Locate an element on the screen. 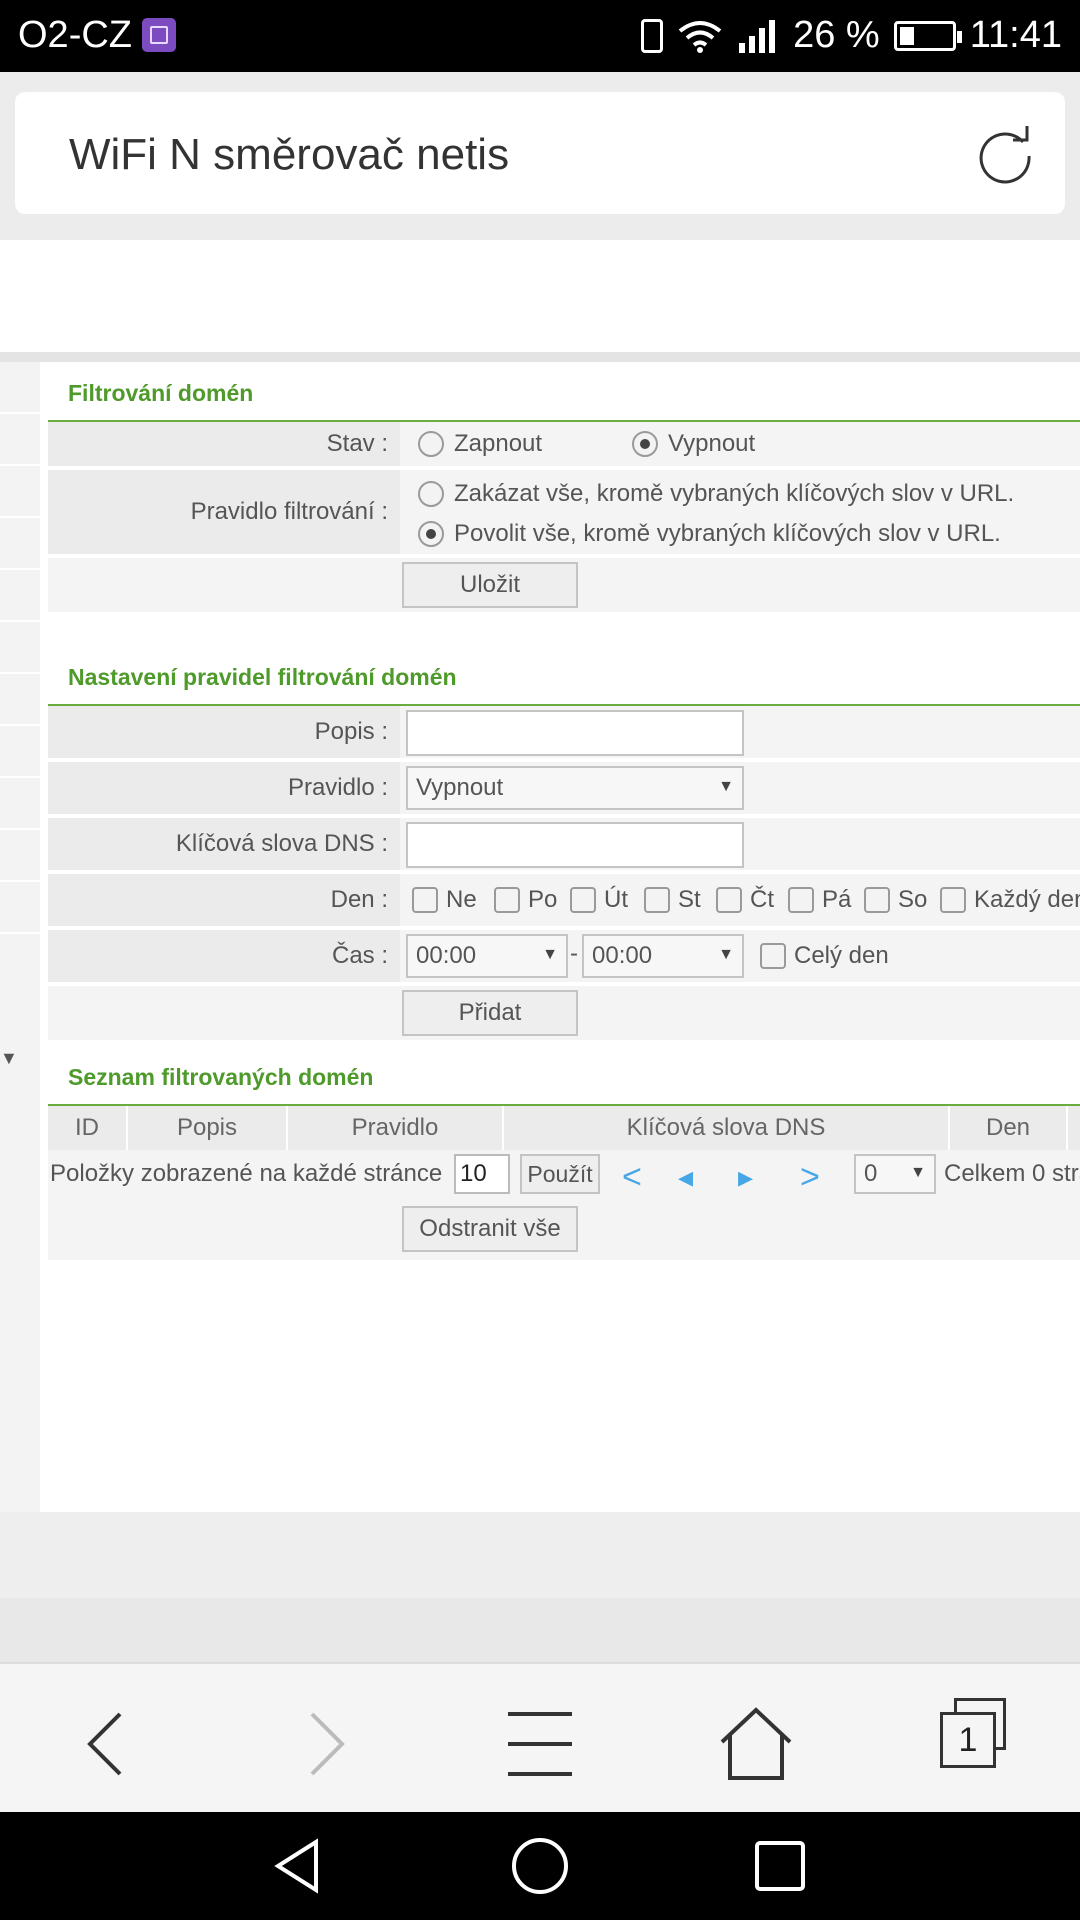 This screenshot has height=1920, width=1080. state-off-option: Vypnout is located at coordinates (693, 444).